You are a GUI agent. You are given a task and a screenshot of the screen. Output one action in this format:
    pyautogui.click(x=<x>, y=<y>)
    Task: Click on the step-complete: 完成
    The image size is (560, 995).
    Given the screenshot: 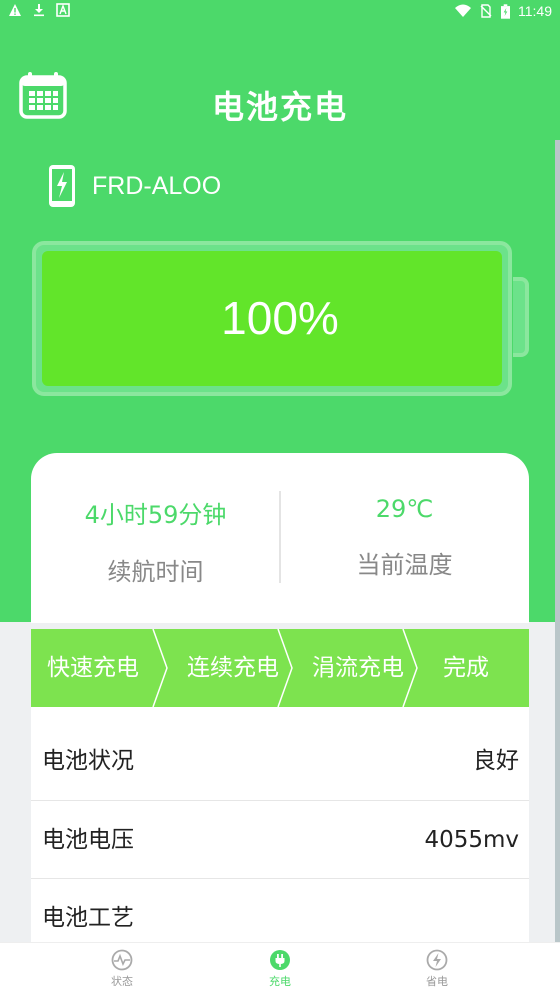 What is the action you would take?
    pyautogui.click(x=466, y=668)
    